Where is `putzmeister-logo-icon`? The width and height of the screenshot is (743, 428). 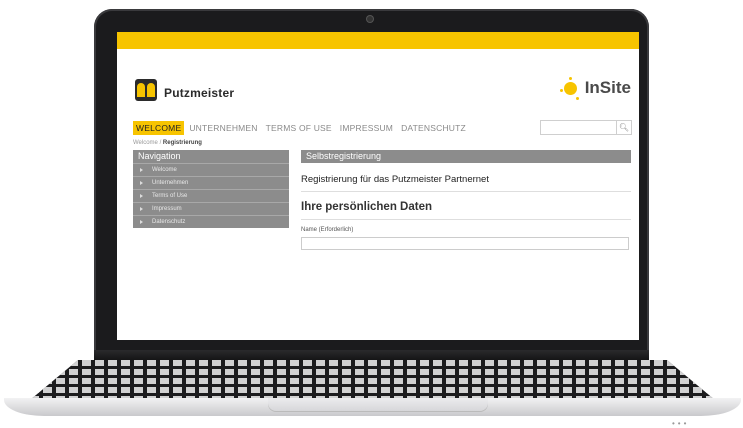
putzmeister-logo-icon is located at coordinates (146, 90).